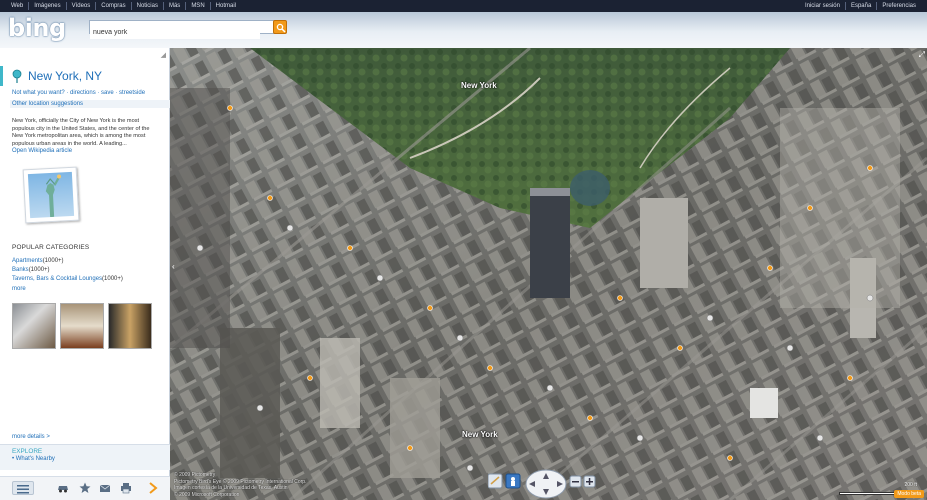 This screenshot has width=927, height=500. Describe the element at coordinates (163, 55) in the screenshot. I see `collapse-sidebar-icon: ◢` at that location.